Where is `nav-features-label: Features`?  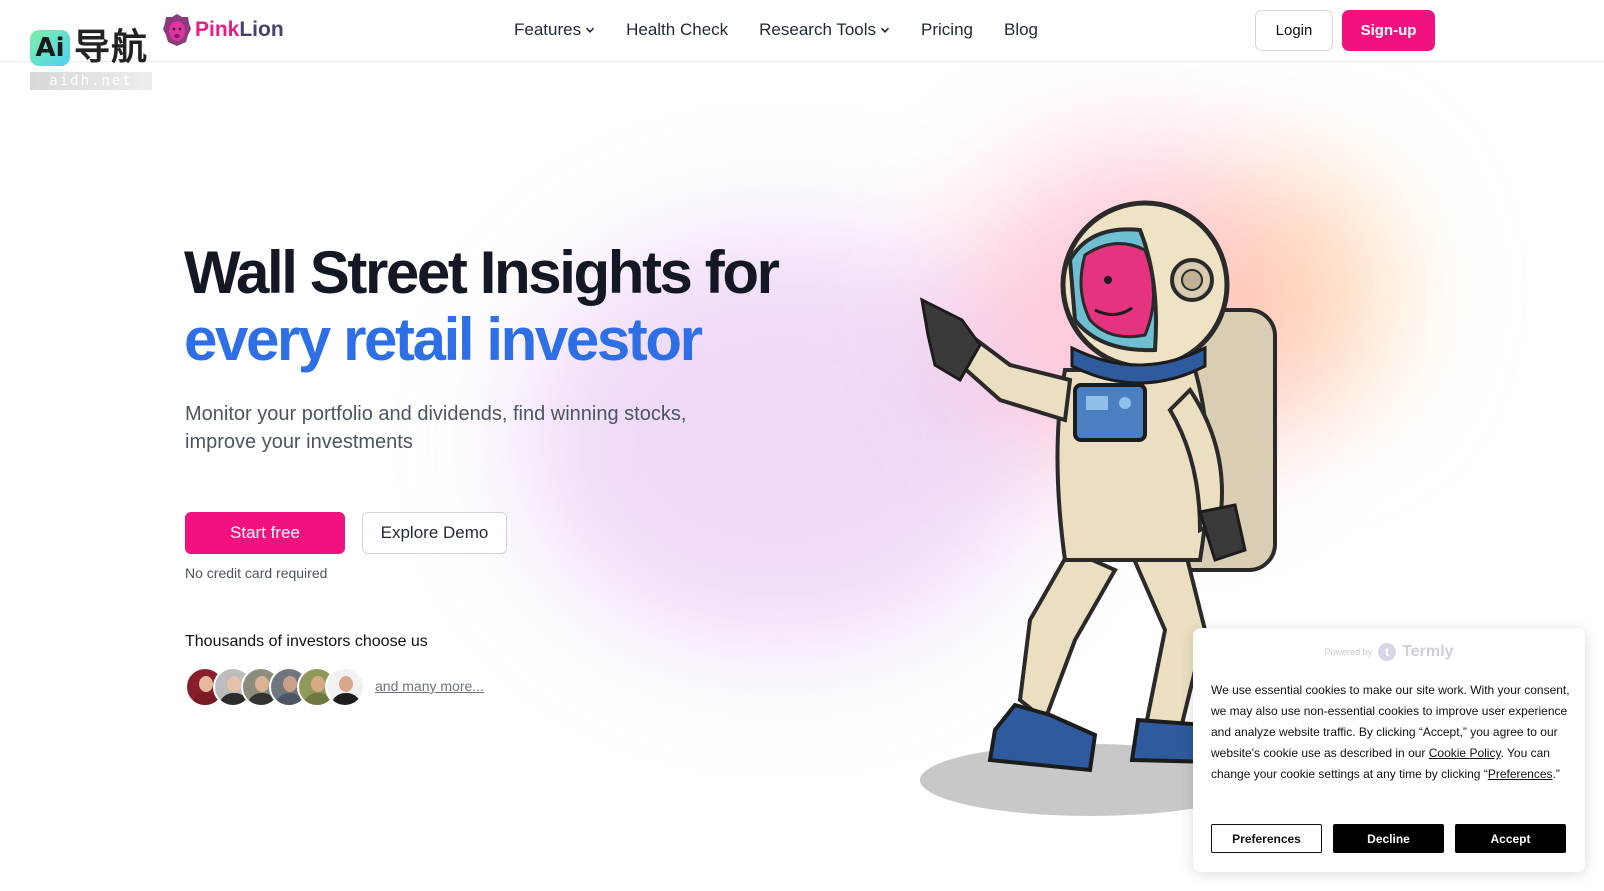 nav-features-label: Features is located at coordinates (548, 29).